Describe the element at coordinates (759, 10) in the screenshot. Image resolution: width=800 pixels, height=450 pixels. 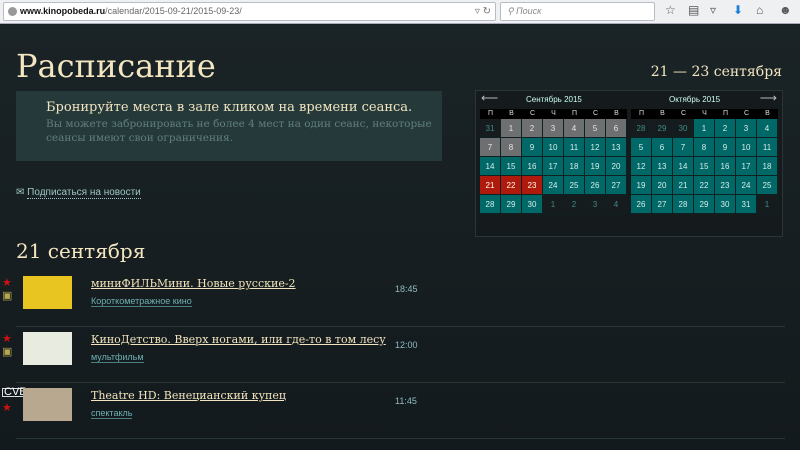
I see `home-icon: ⌂` at that location.